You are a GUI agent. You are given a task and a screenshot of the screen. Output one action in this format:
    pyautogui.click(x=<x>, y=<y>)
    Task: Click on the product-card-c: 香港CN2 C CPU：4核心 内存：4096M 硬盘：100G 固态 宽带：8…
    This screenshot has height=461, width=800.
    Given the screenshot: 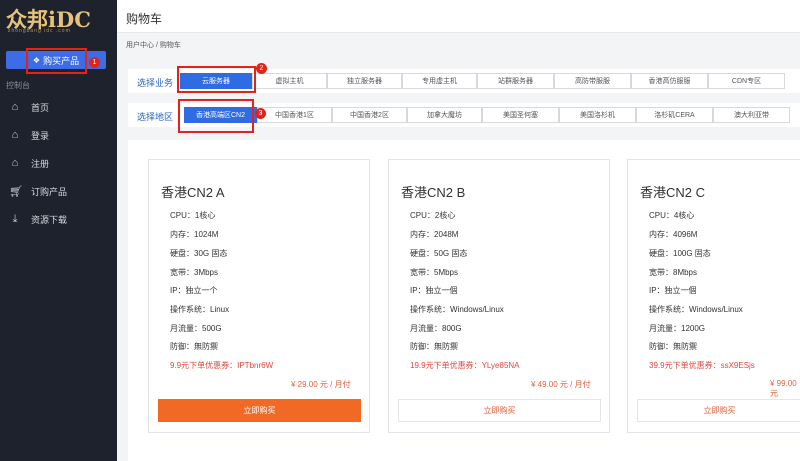 What is the action you would take?
    pyautogui.click(x=713, y=296)
    